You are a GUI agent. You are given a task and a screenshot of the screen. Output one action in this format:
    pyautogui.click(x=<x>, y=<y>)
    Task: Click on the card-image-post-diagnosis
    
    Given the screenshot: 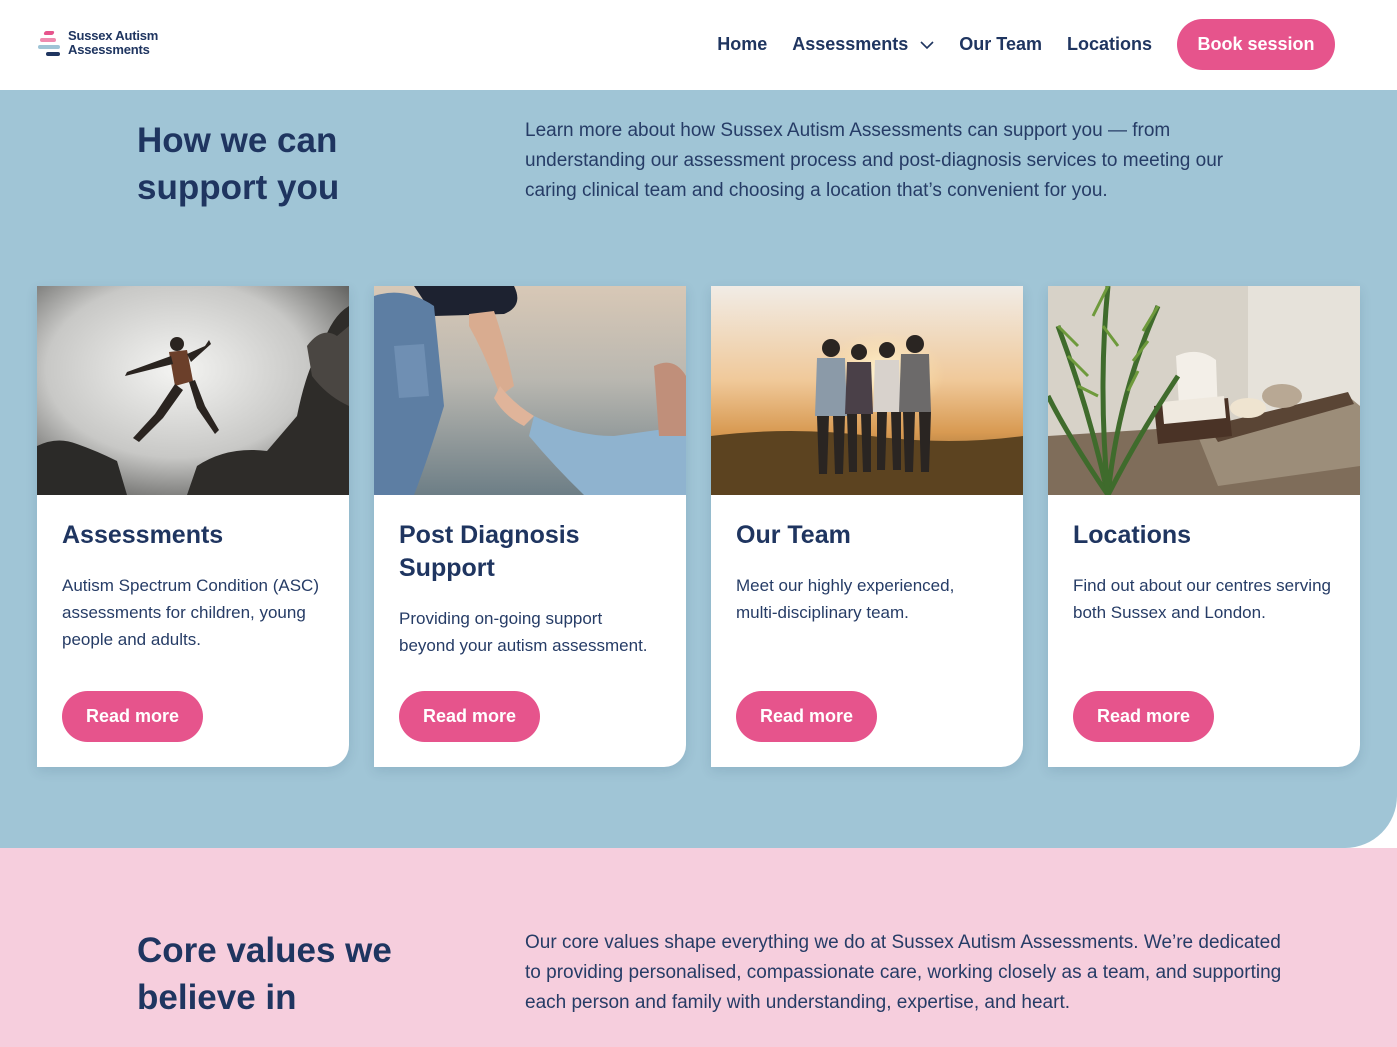 What is the action you would take?
    pyautogui.click(x=530, y=390)
    